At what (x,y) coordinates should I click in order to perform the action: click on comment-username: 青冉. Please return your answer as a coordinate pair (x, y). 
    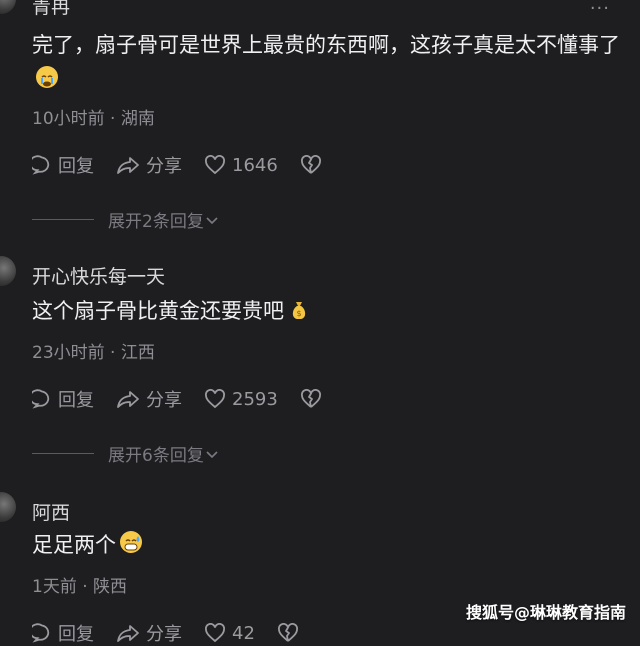
    Looking at the image, I should click on (51, 9).